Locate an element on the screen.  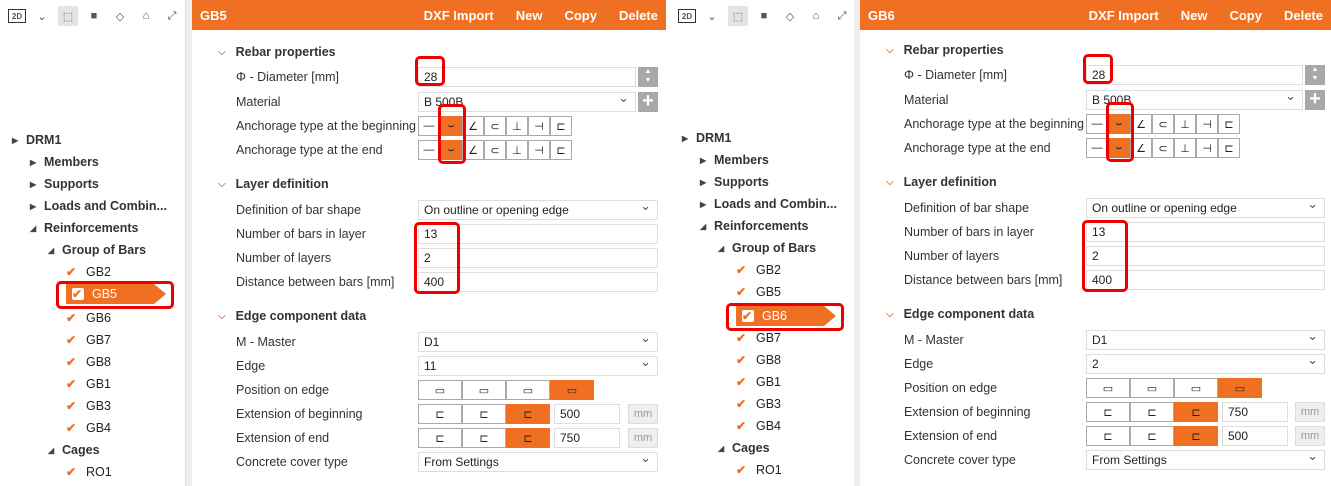
section-edge: ⌵ Edge component data is located at coordinates (960, 314).